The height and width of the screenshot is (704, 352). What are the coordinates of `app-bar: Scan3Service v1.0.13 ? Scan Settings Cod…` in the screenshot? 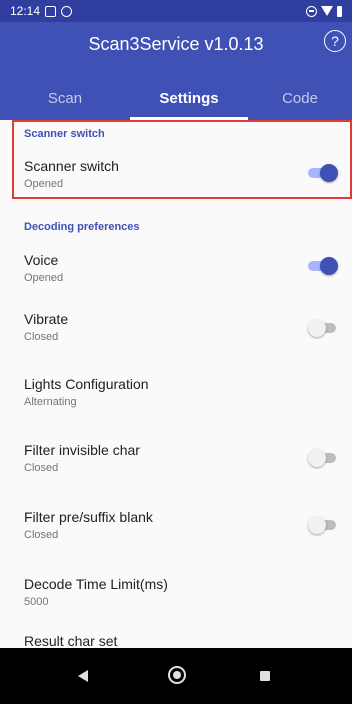 It's located at (176, 71).